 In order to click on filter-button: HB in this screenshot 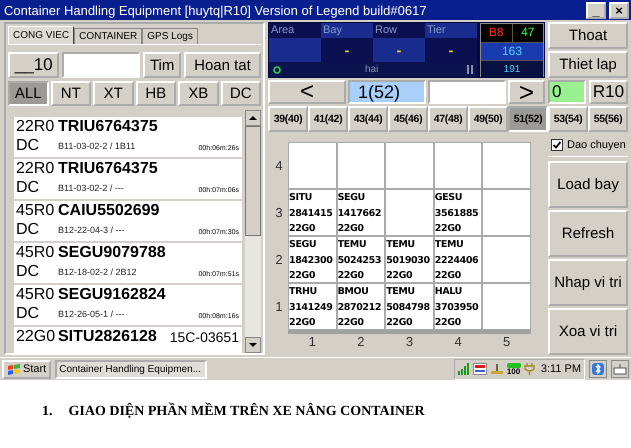, I will do `click(156, 93)`.